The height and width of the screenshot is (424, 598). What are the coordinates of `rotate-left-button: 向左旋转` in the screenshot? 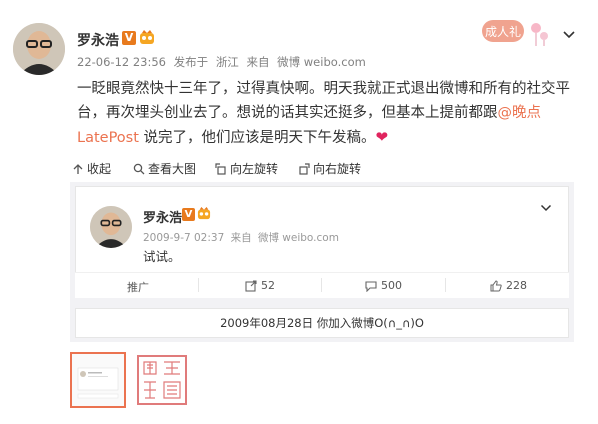 It's located at (246, 168).